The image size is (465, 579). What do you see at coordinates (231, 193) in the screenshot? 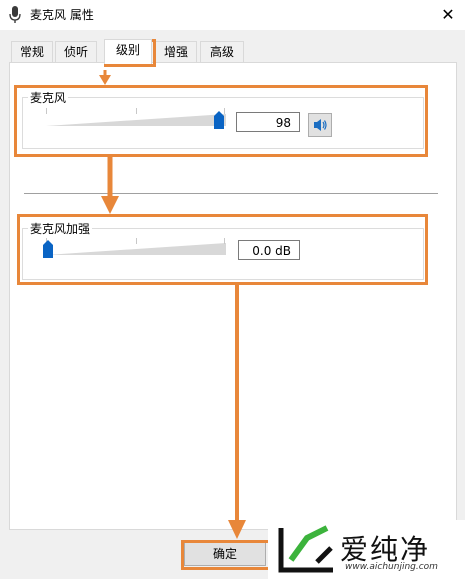
I see `separator` at bounding box center [231, 193].